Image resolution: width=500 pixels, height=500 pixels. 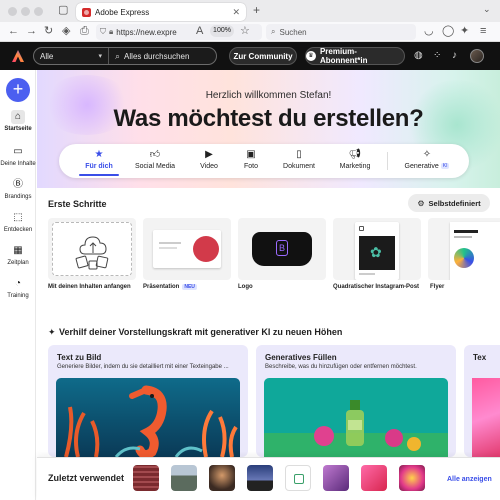 What do you see at coordinates (31, 31) in the screenshot?
I see `forward-arrow-icon: →` at bounding box center [31, 31].